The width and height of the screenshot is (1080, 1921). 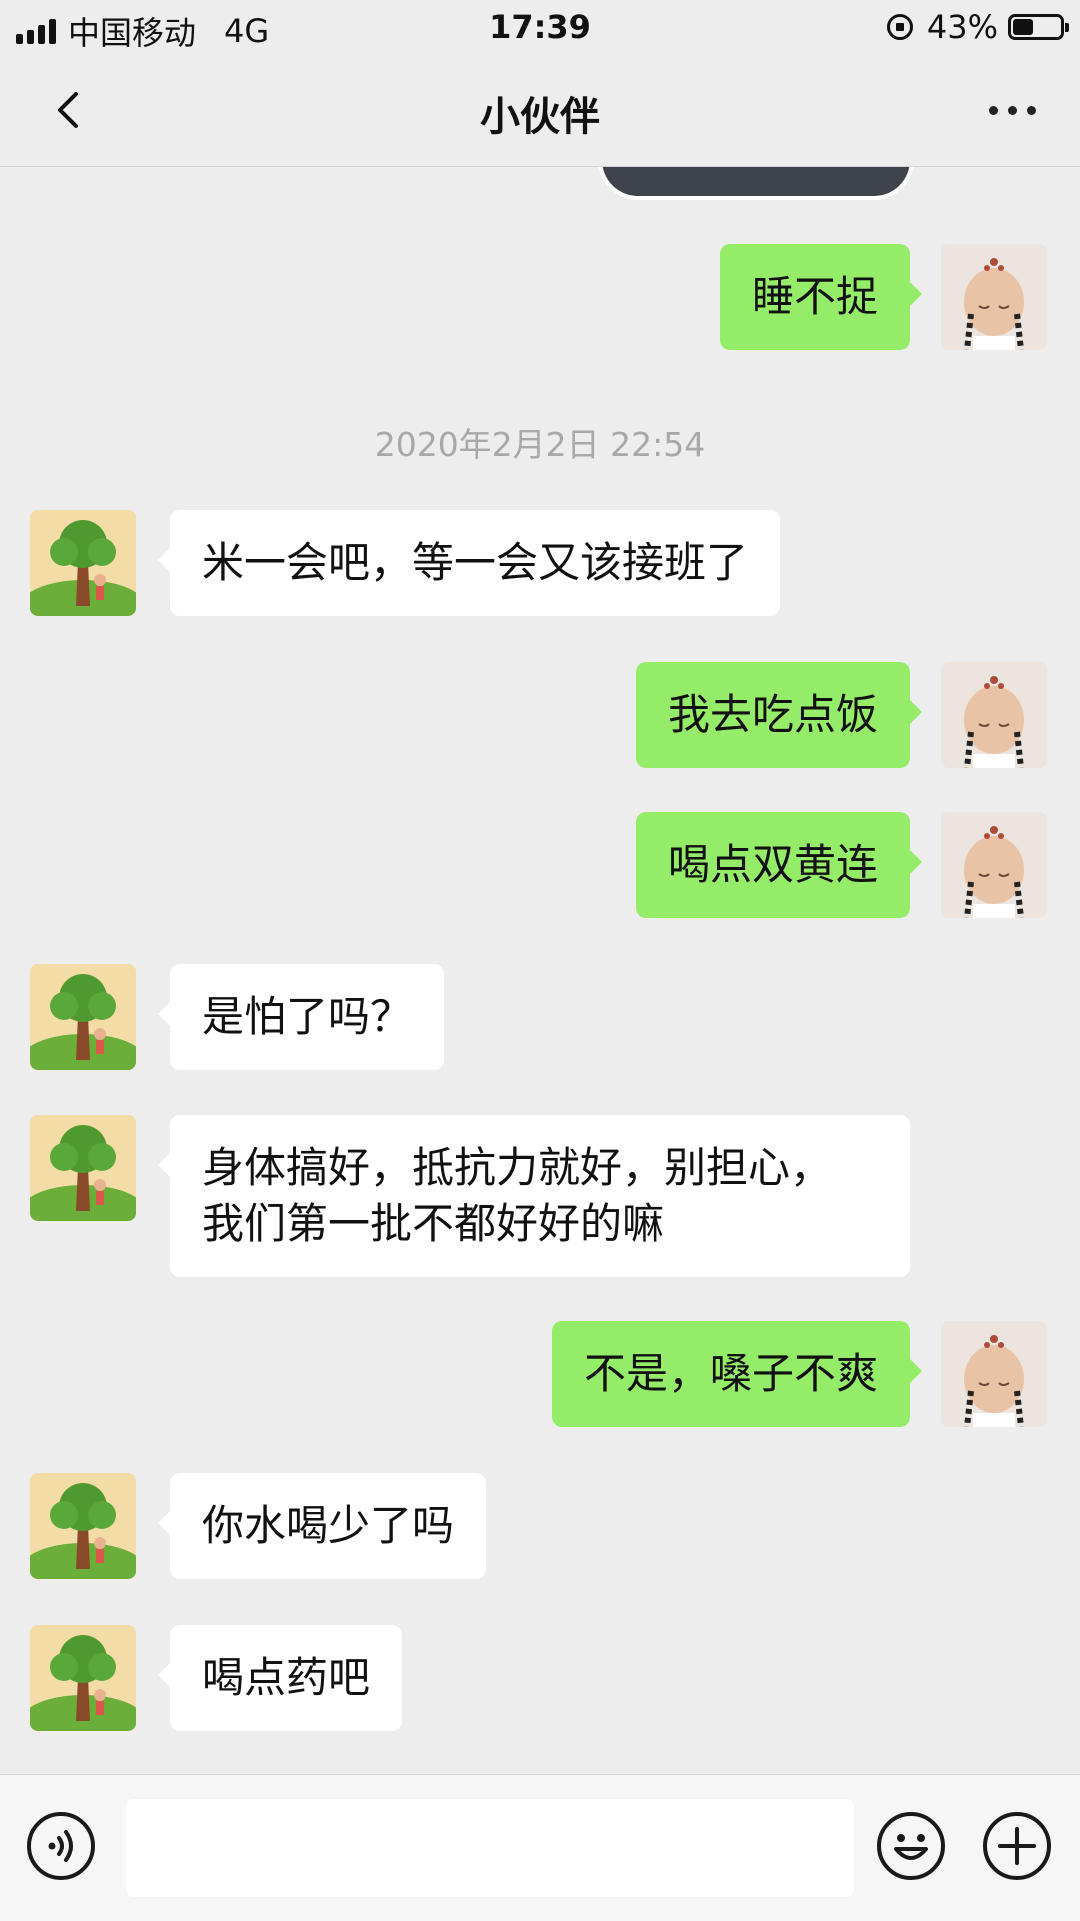 I want to click on rotation-lock-icon, so click(x=899, y=27).